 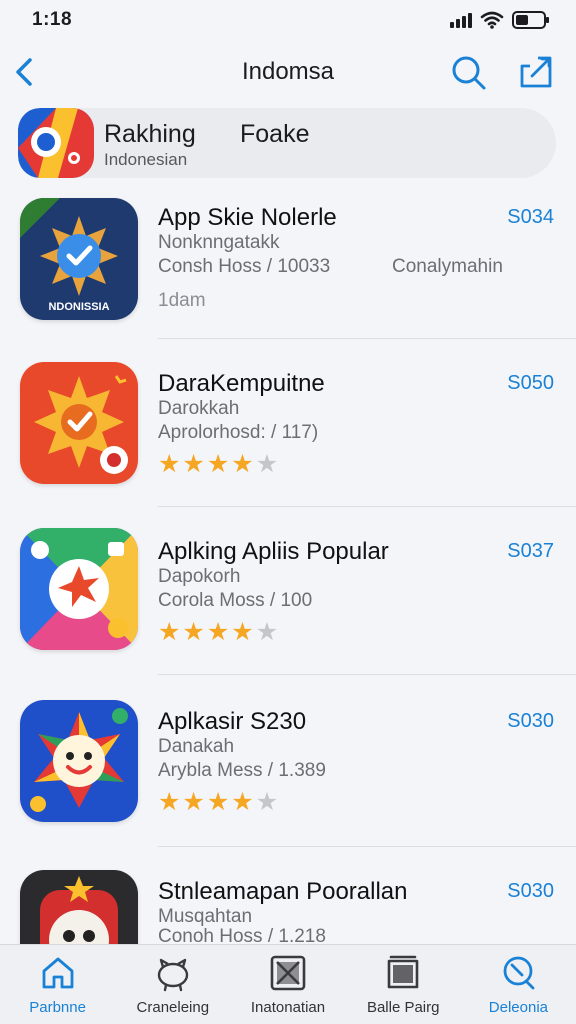 What do you see at coordinates (79, 761) in the screenshot?
I see `app-icon-smiley-star` at bounding box center [79, 761].